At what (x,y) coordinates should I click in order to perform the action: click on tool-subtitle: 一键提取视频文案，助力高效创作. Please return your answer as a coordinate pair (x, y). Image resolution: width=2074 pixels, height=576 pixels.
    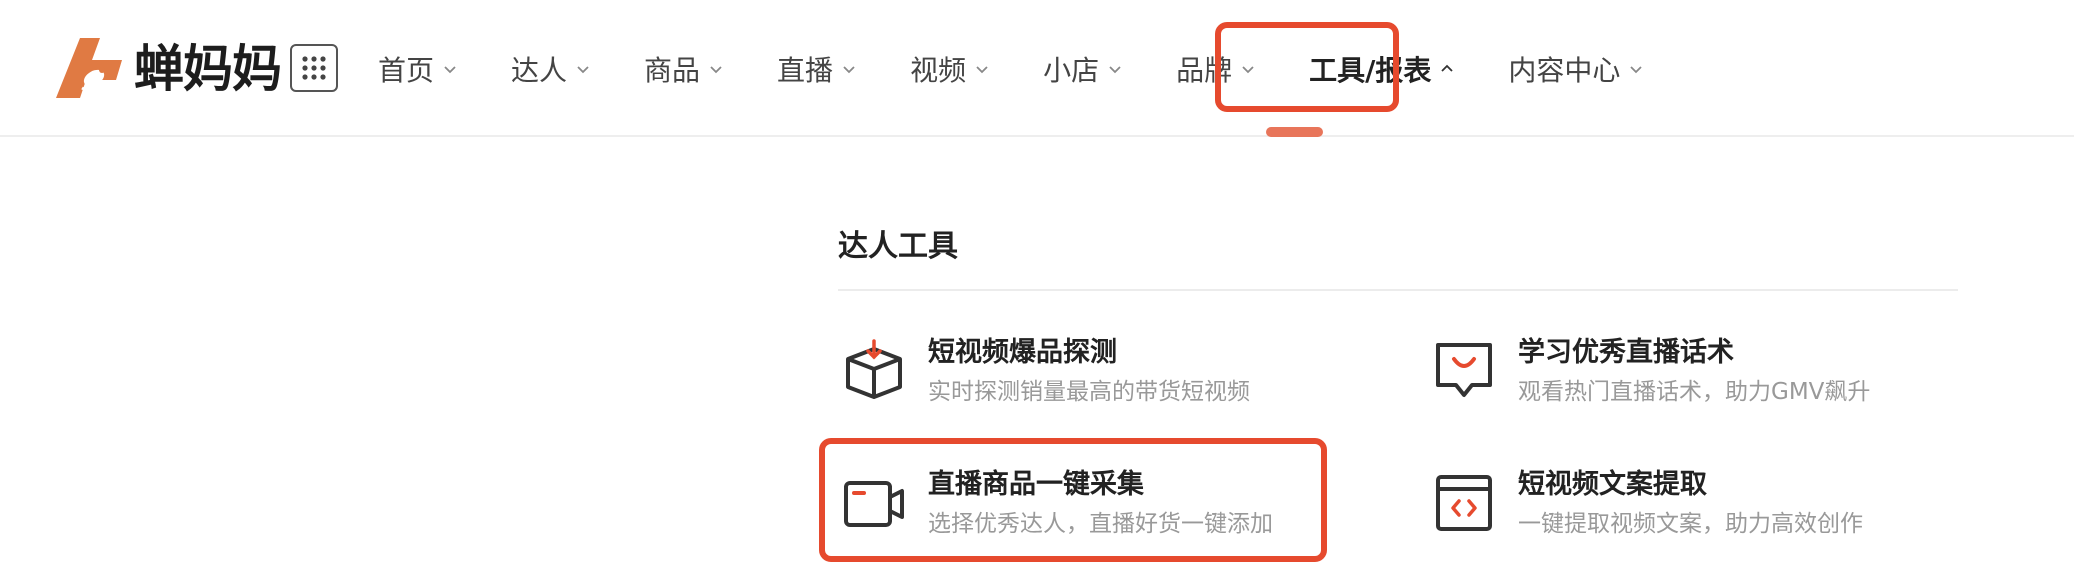
    Looking at the image, I should click on (1690, 524).